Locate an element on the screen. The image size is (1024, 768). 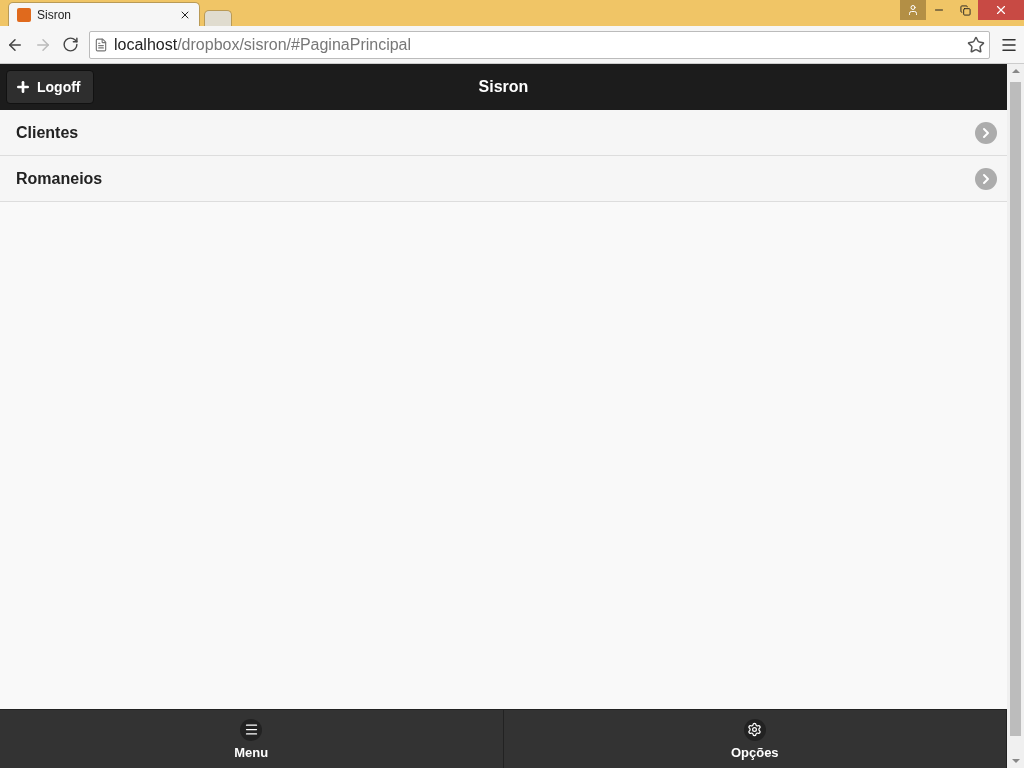
settings-icon is located at coordinates (755, 729).